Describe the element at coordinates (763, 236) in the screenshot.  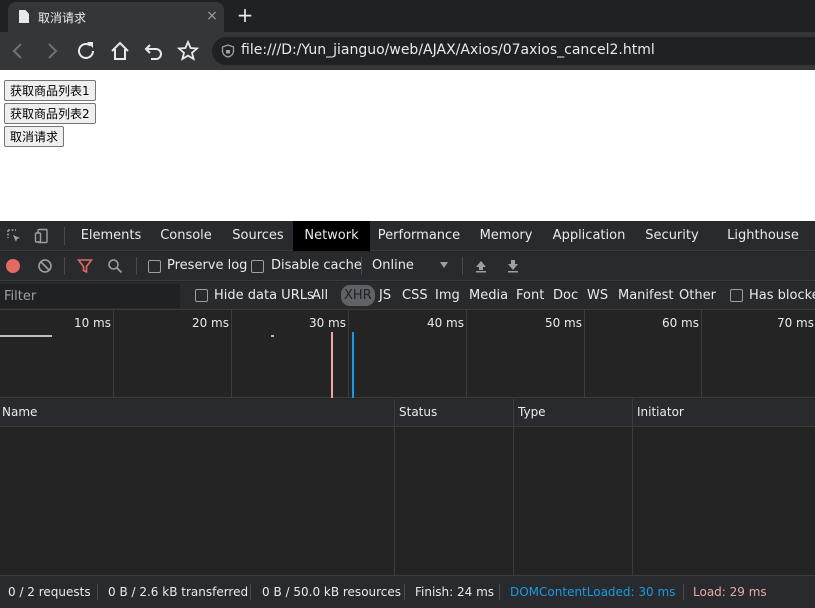
I see `tab-lighthouse: Lighthouse` at that location.